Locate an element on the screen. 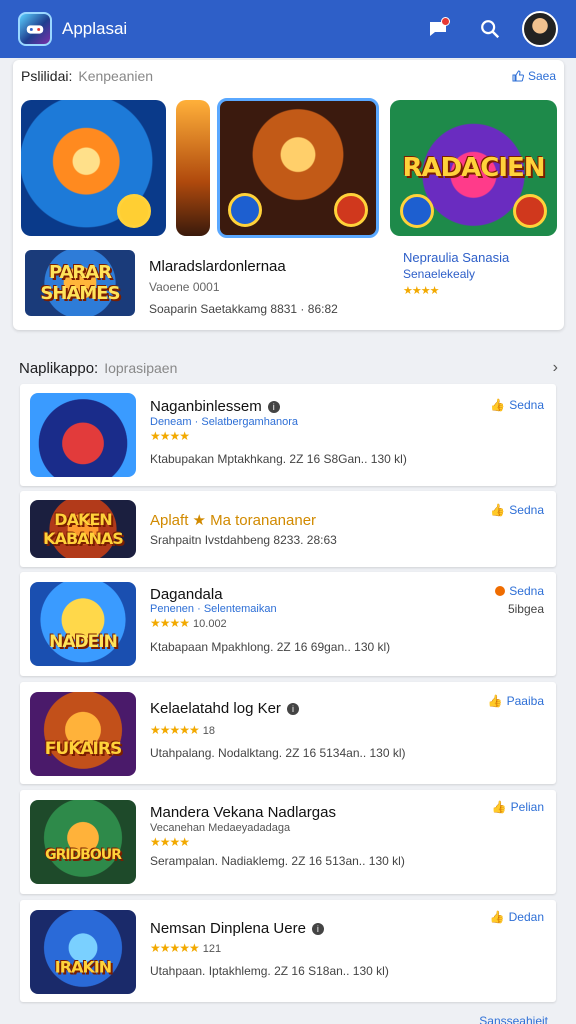  avatar is located at coordinates (540, 29).